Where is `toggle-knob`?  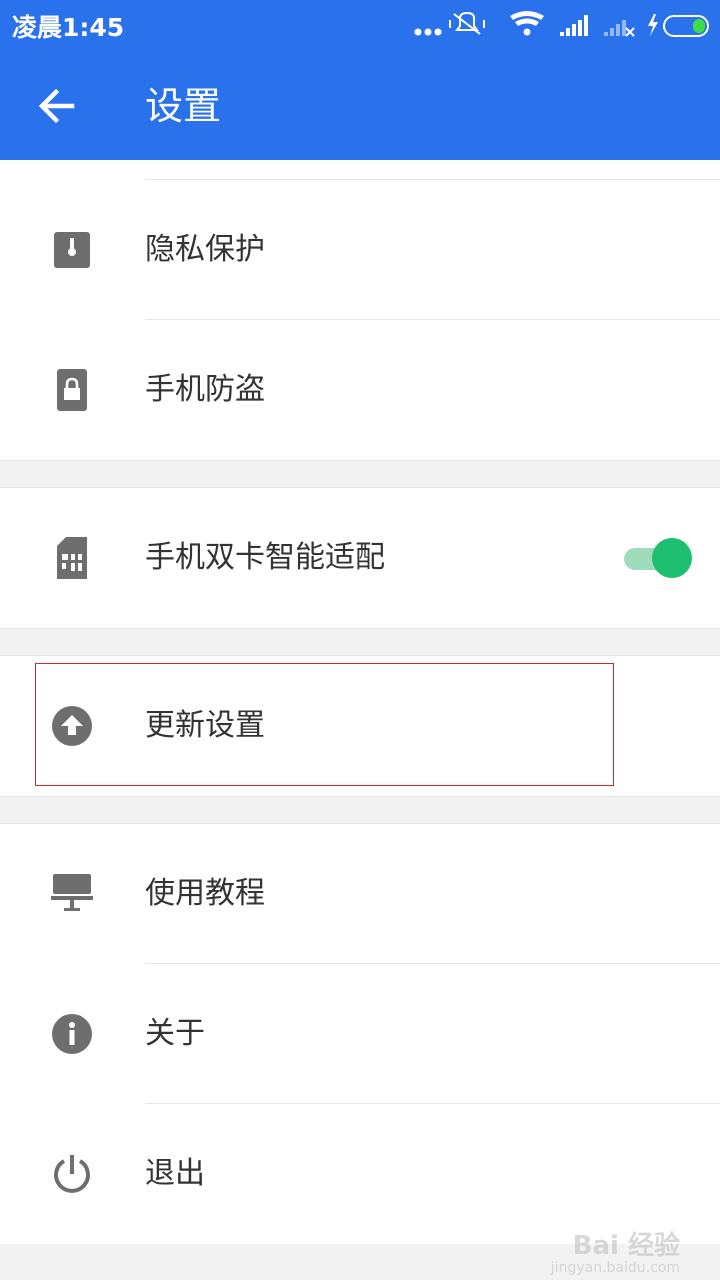 toggle-knob is located at coordinates (672, 558).